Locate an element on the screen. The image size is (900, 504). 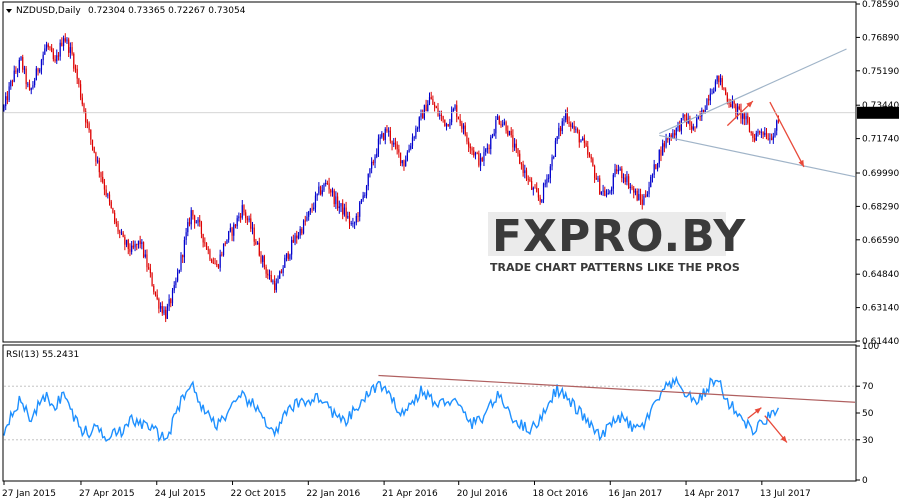
time-tick-label: 14 Apr 2017 is located at coordinates (712, 494).